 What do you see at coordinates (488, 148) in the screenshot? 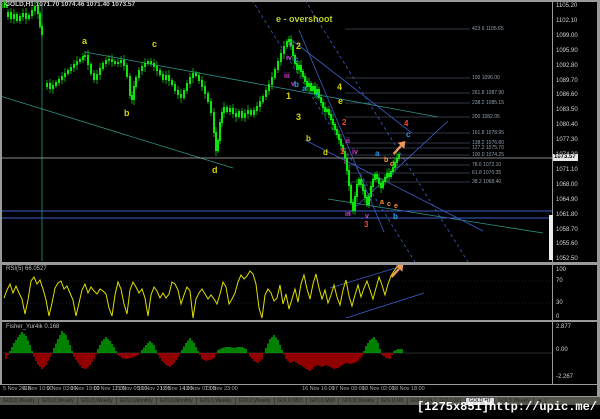
I see `fib-level-label: 127.2 1075.70` at bounding box center [488, 148].